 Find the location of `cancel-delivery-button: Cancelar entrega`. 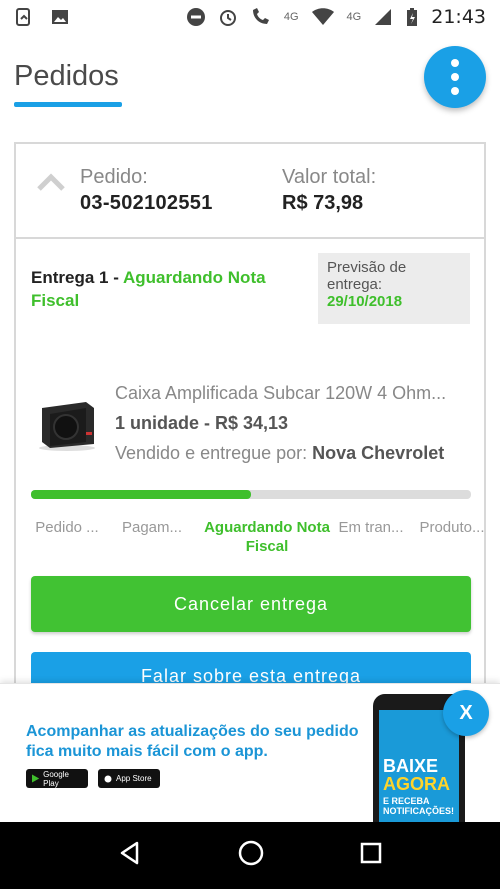

cancel-delivery-button: Cancelar entrega is located at coordinates (251, 604).